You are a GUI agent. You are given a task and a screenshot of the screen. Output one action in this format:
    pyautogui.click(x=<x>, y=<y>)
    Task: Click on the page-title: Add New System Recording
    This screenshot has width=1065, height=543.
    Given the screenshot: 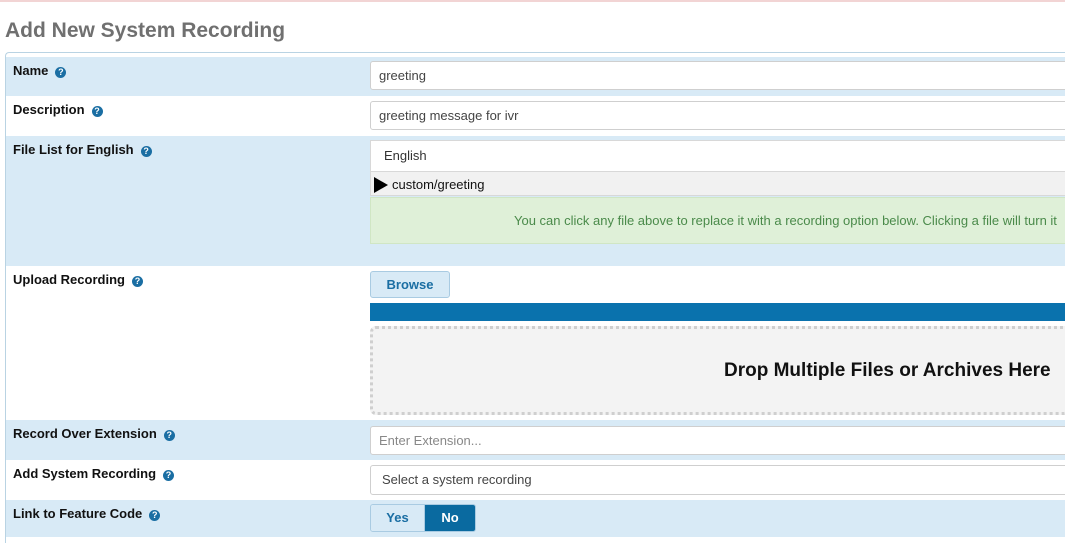 What is the action you would take?
    pyautogui.click(x=145, y=30)
    